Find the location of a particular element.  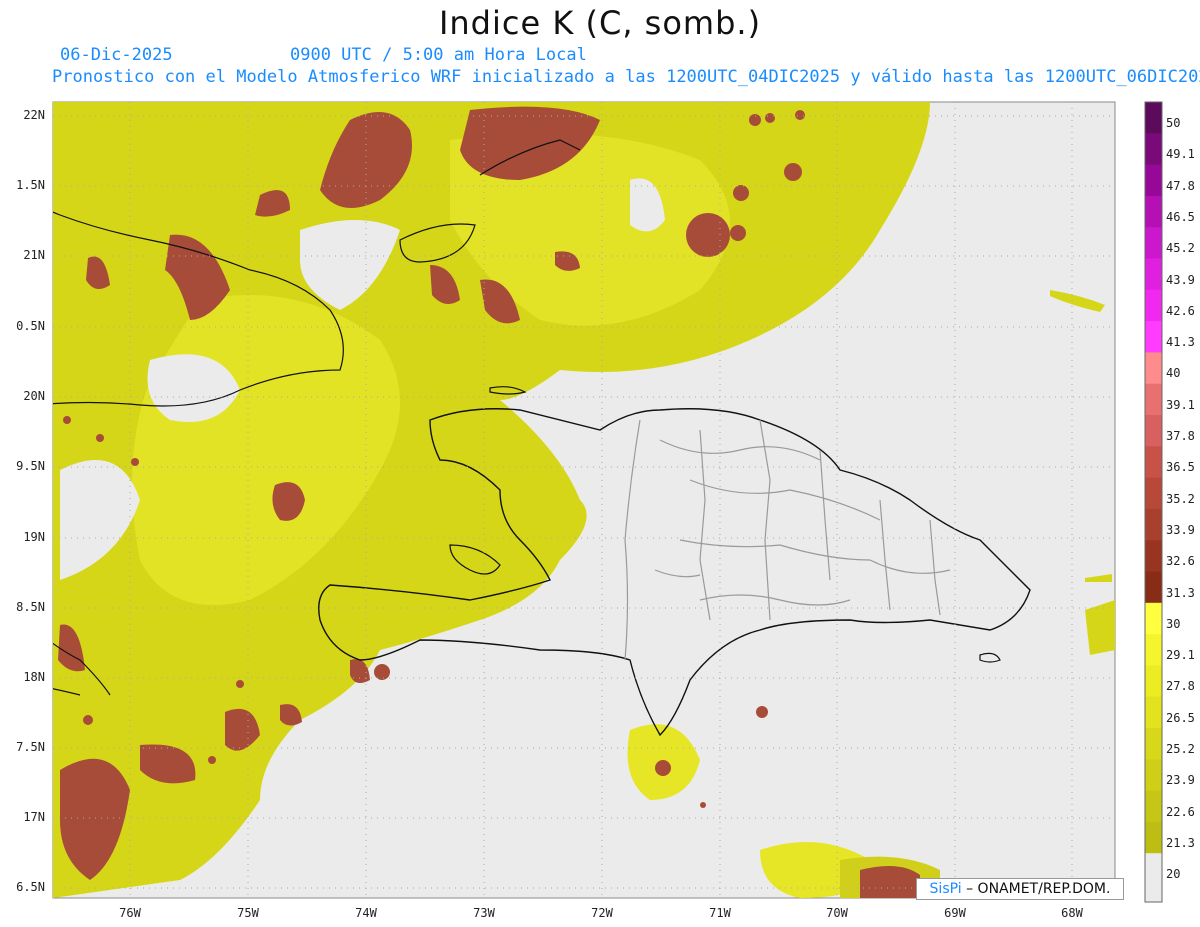

latitude-label: 7.5N is located at coordinates (30, 747).